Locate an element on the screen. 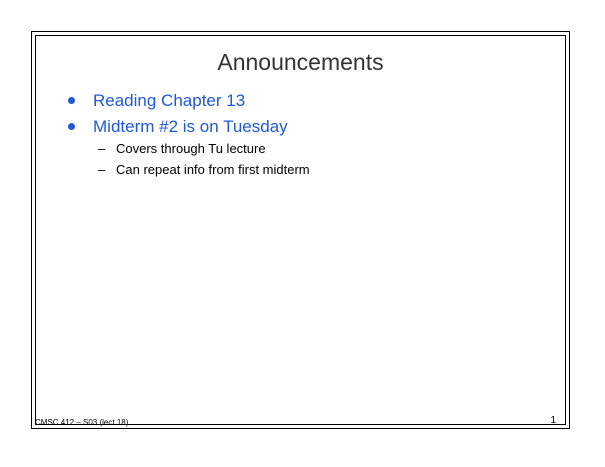 The height and width of the screenshot is (467, 605). page-number: 1 is located at coordinates (553, 420).